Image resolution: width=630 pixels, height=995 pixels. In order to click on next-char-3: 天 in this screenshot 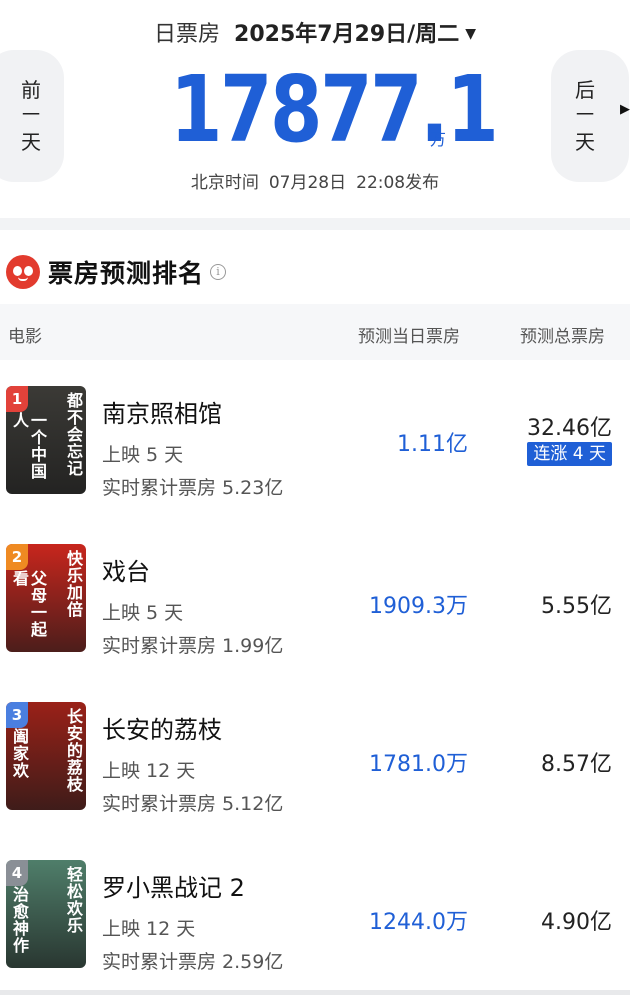, I will do `click(585, 142)`.